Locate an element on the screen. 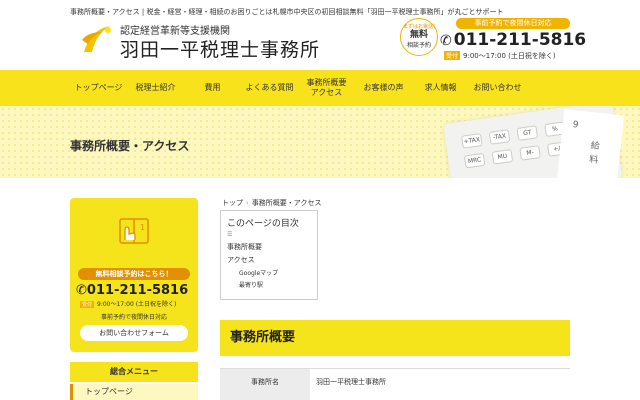 This screenshot has width=640, height=400. header-hours: 受付 9:00～17:00 (土日祝を除く) is located at coordinates (500, 56).